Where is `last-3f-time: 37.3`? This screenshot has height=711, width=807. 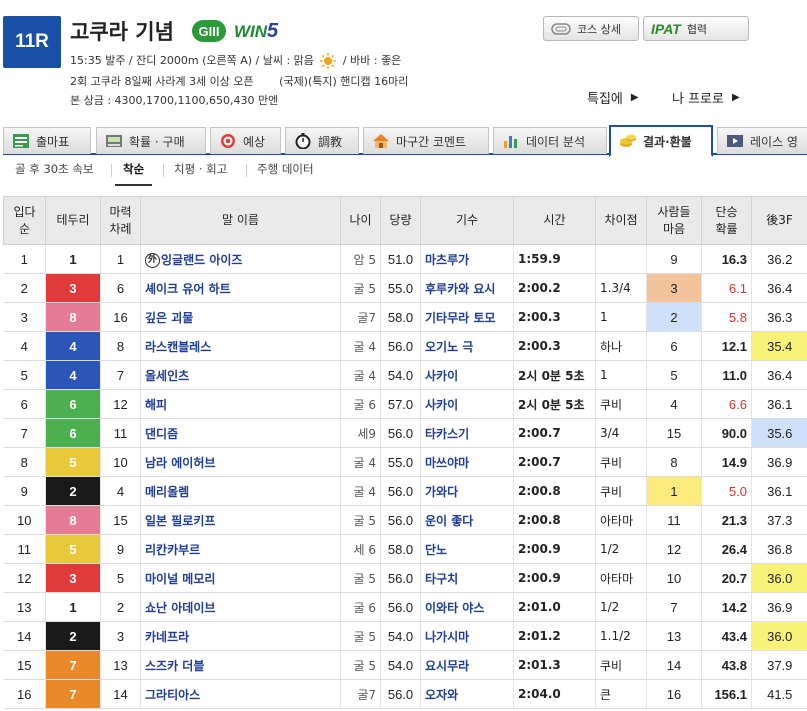 last-3f-time: 37.3 is located at coordinates (779, 520).